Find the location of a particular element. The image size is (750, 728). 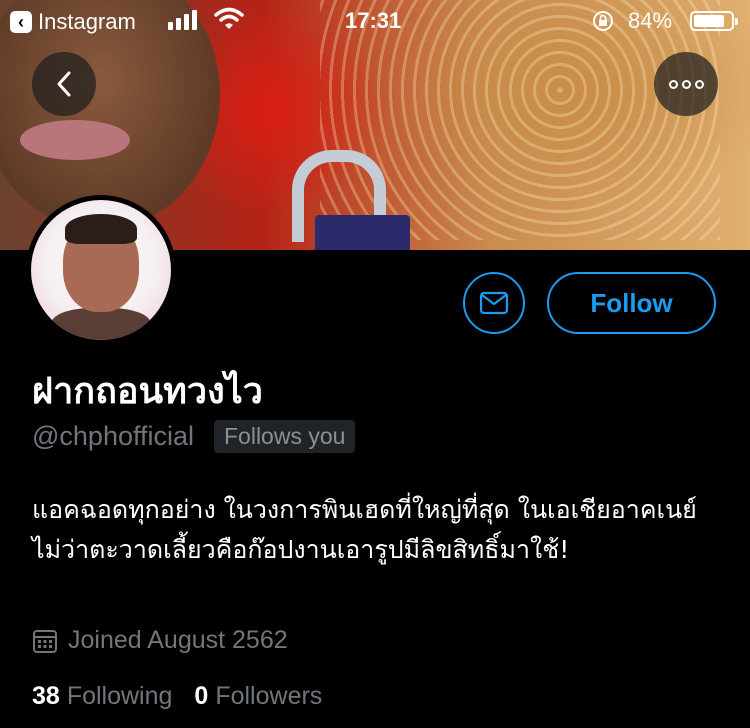

chevron-left-icon is located at coordinates (64, 84).